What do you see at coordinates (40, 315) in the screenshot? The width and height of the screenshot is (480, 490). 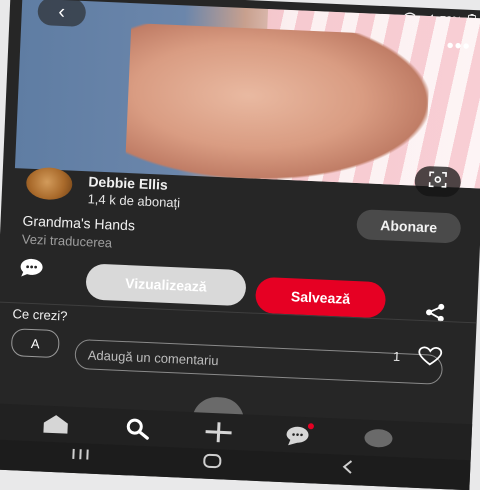 I see `comments-prompt: Ce crezi?` at bounding box center [40, 315].